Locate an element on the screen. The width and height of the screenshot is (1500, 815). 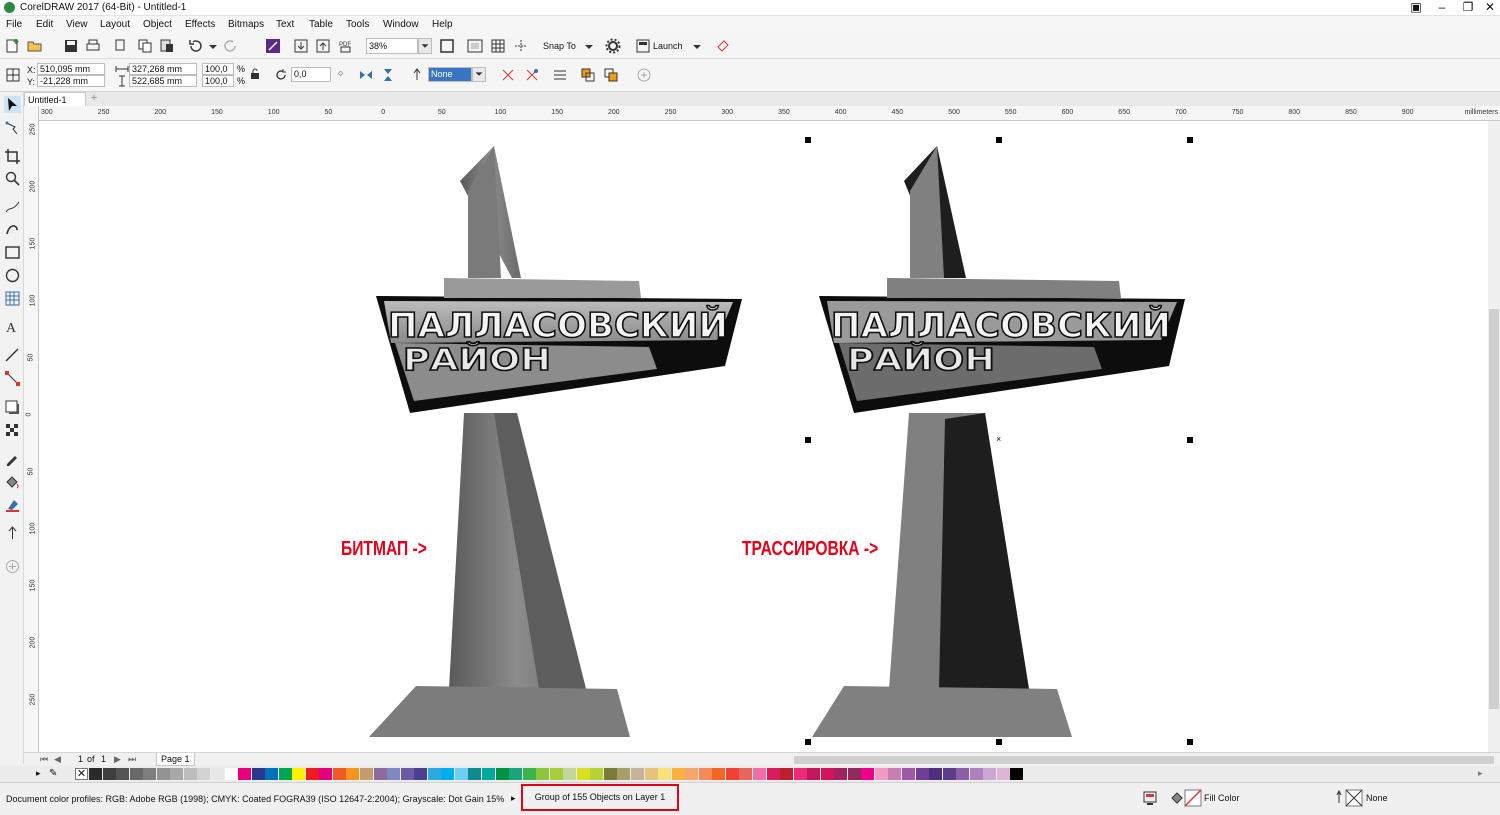
menu-object: Object is located at coordinates (157, 24).